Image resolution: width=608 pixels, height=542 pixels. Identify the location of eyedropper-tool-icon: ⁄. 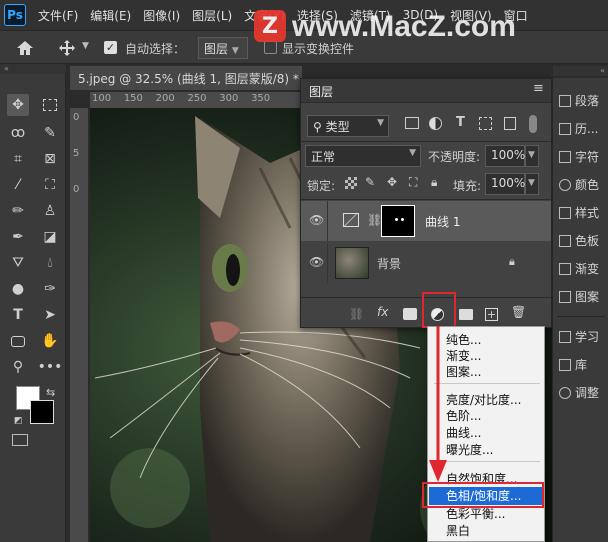
(18, 185).